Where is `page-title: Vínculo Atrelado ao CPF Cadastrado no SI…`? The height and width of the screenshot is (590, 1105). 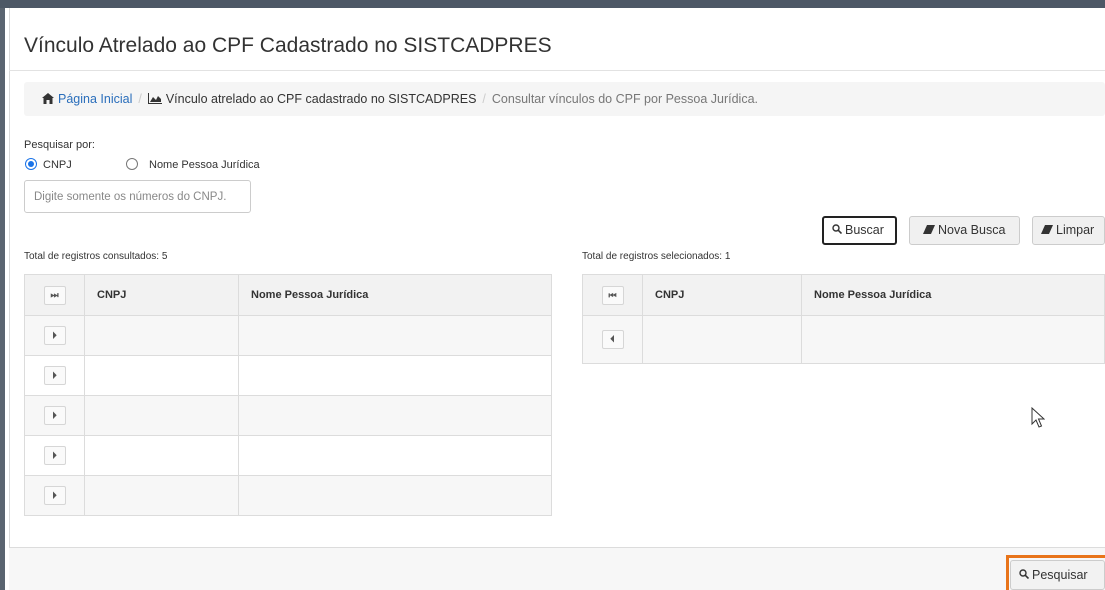
page-title: Vínculo Atrelado ao CPF Cadastrado no SI… is located at coordinates (288, 45).